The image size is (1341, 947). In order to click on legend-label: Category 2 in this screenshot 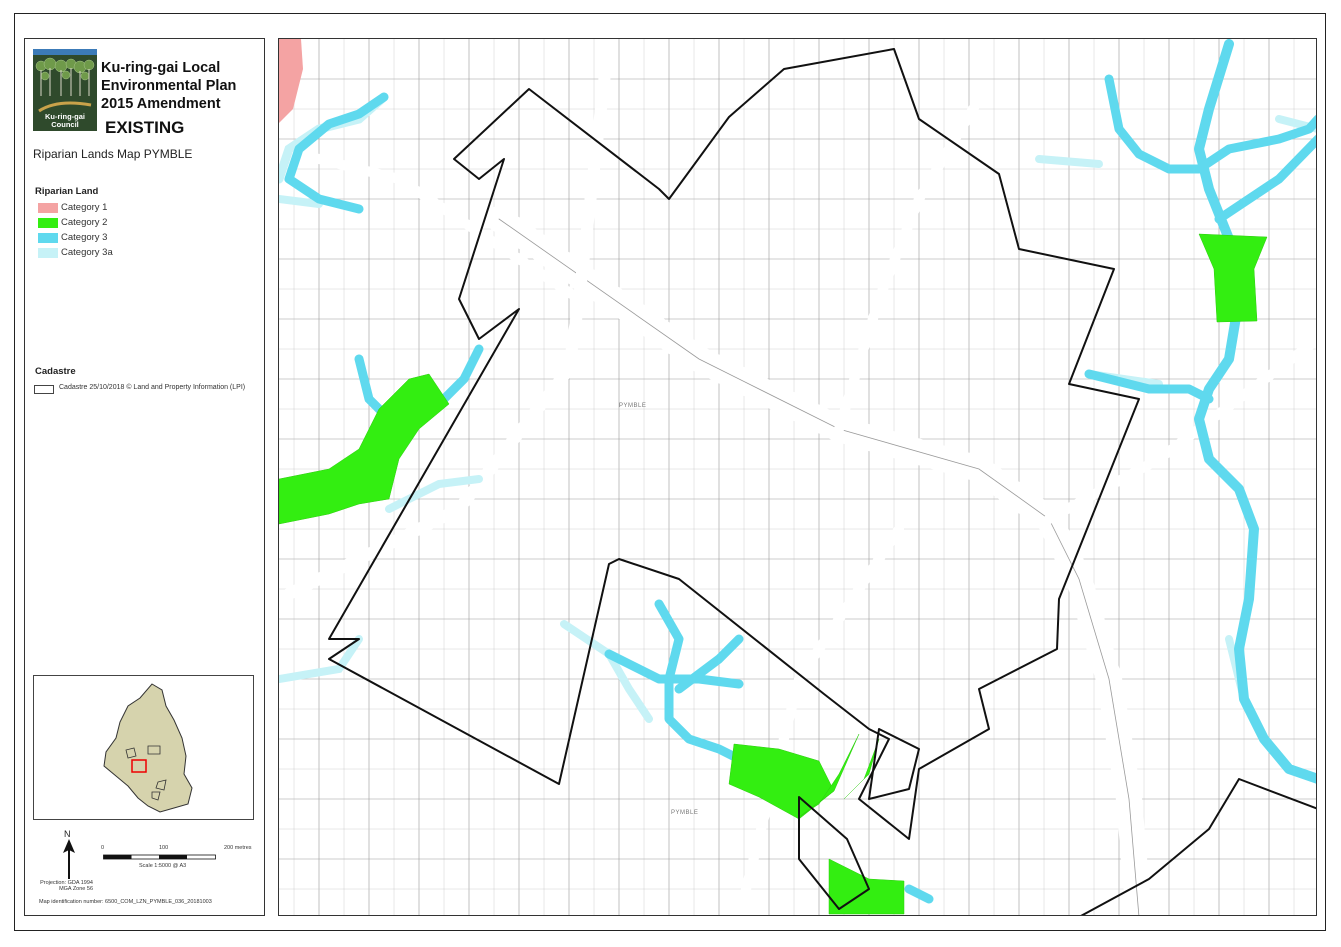, I will do `click(84, 222)`.